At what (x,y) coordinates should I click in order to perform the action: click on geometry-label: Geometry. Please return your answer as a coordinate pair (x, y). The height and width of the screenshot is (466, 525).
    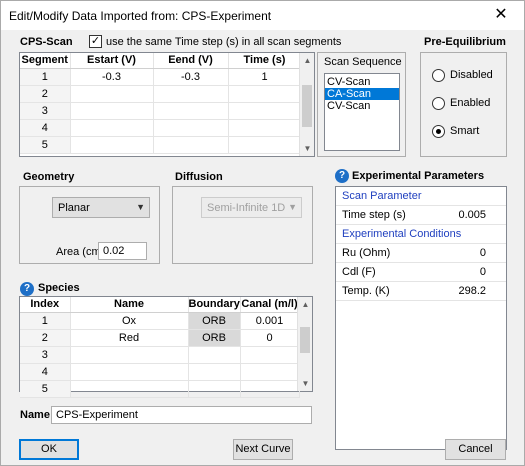
    Looking at the image, I should click on (49, 177).